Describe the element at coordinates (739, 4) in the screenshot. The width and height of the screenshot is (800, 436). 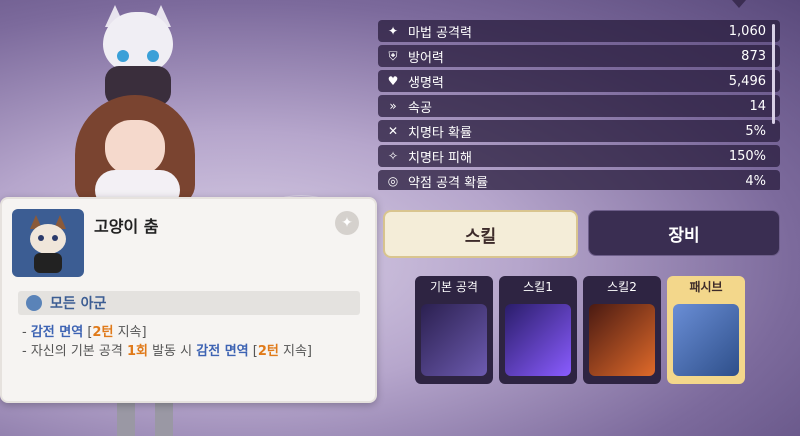
I see `collapse-chevron-icon` at that location.